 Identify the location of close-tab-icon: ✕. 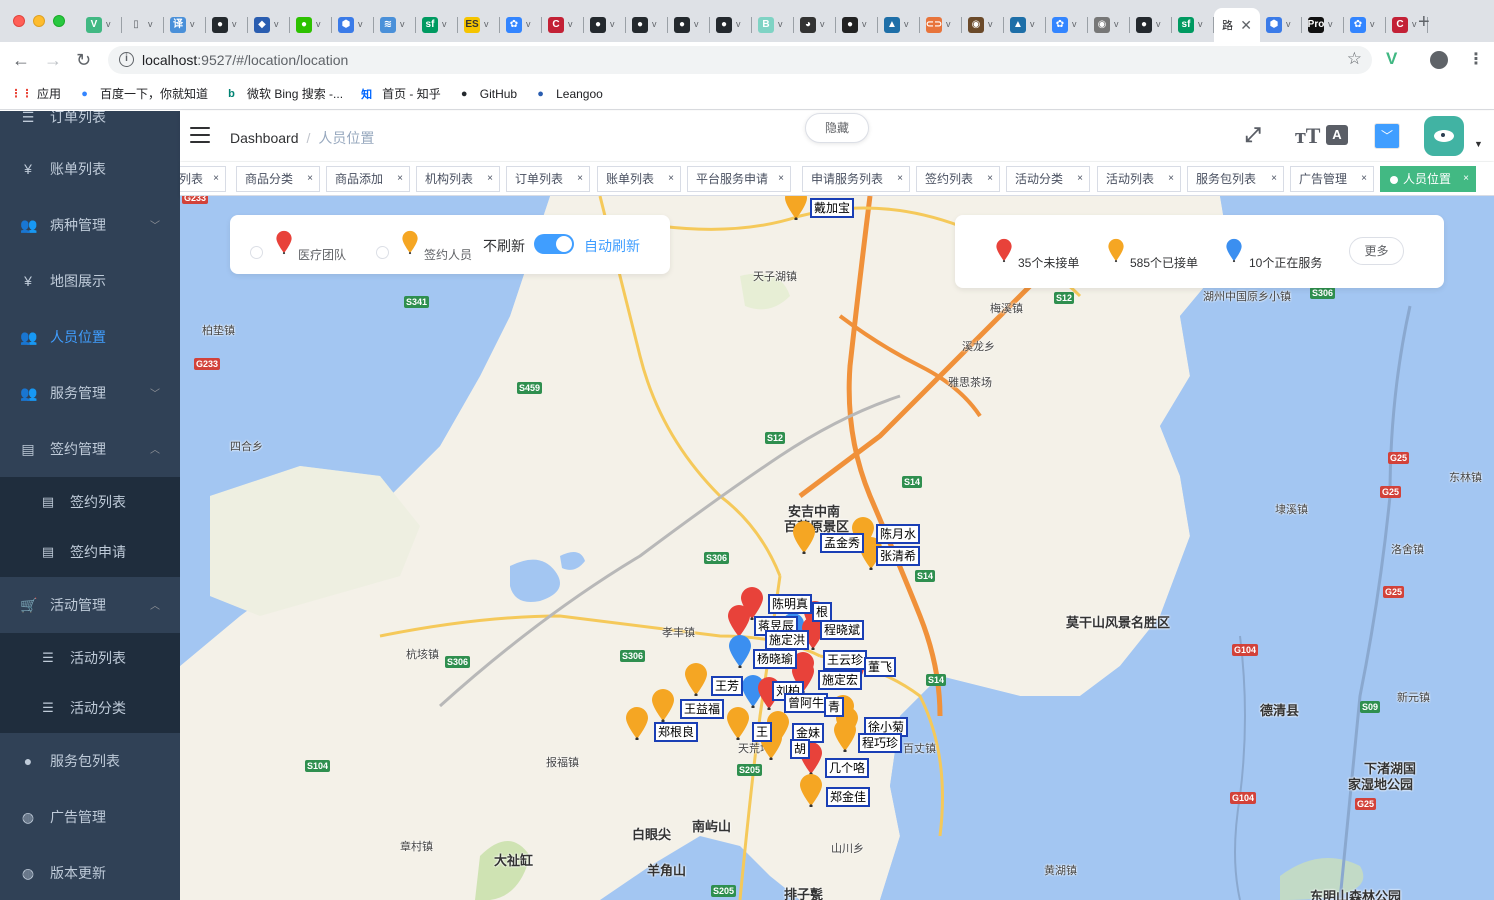
(1246, 25).